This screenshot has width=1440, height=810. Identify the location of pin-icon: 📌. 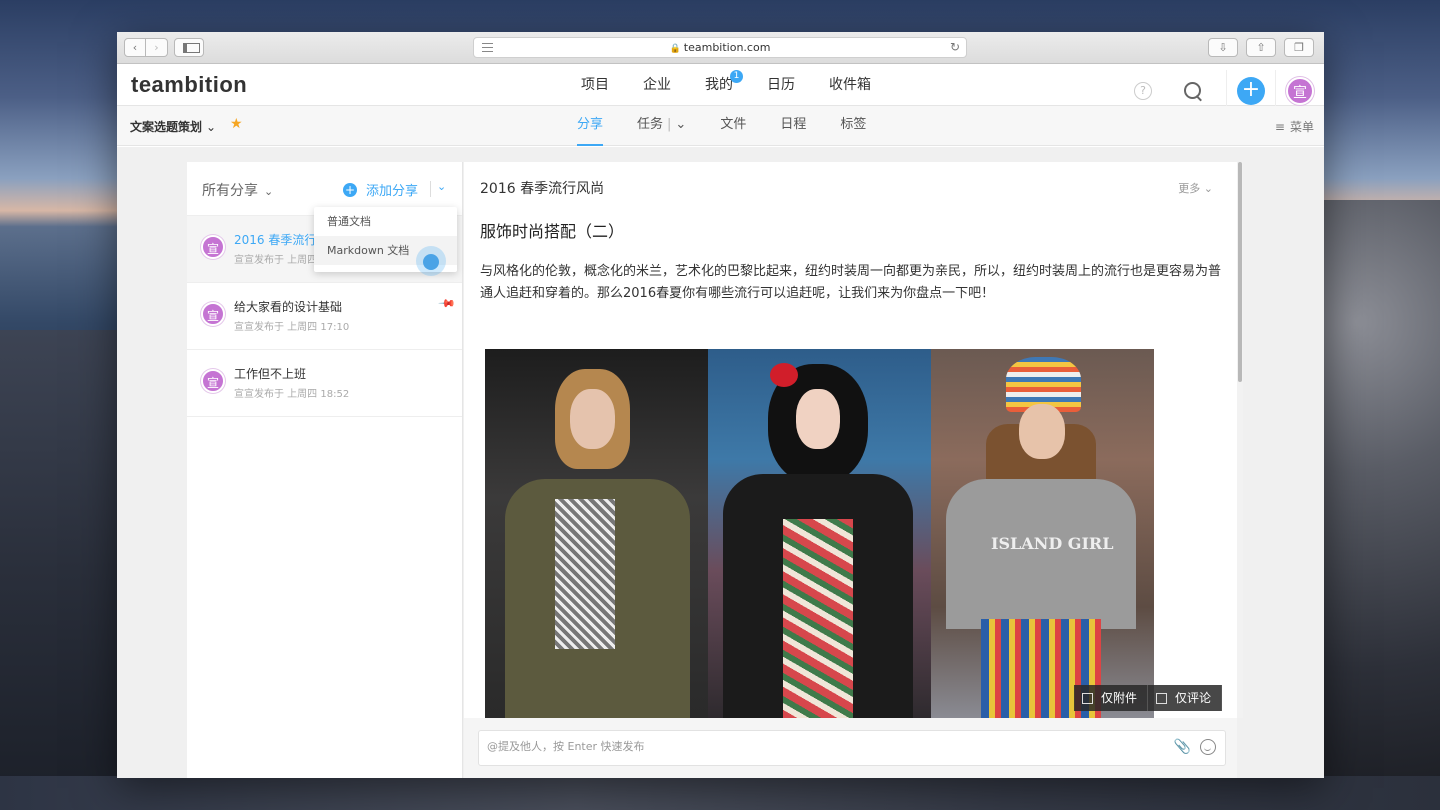
(447, 303).